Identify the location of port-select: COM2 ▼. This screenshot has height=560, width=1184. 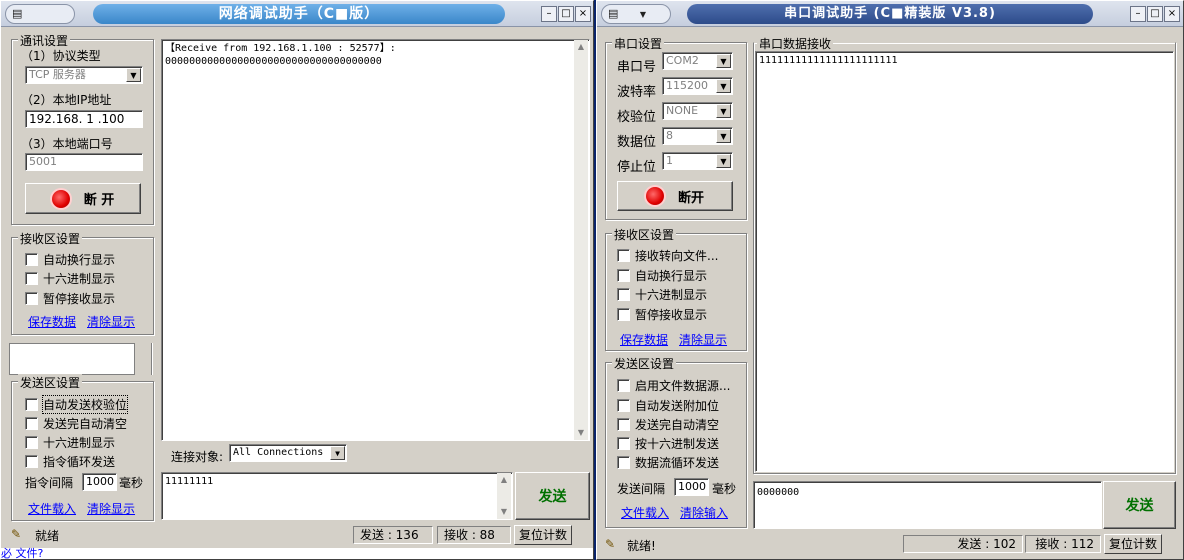
(697, 61).